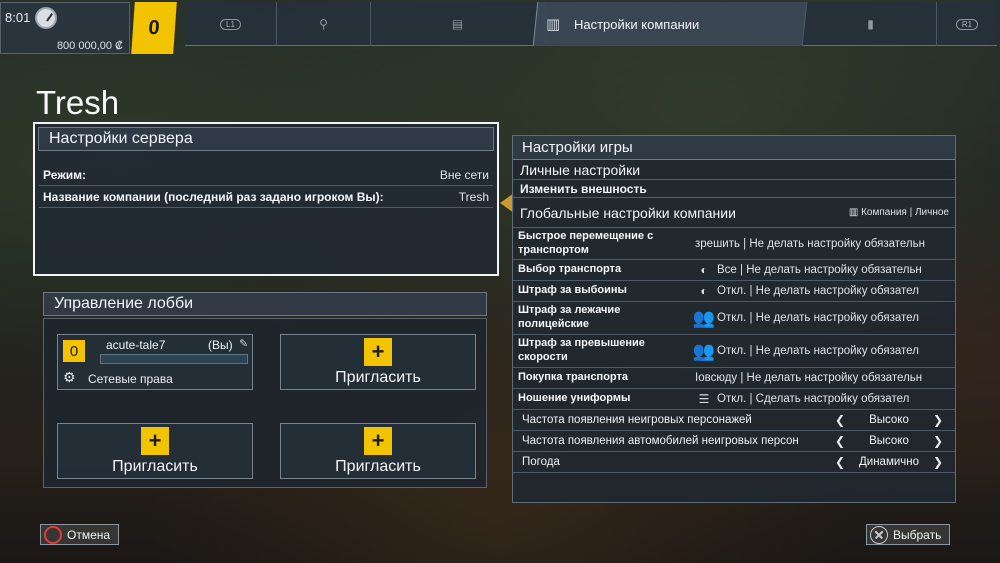 This screenshot has width=1000, height=563. What do you see at coordinates (637, 24) in the screenshot?
I see `tab-company-settings-label: Настройки компании` at bounding box center [637, 24].